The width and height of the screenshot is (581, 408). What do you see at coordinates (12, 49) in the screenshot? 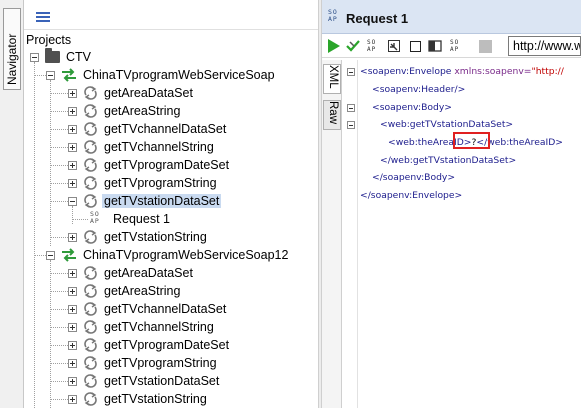
I see `navigator-tab: Navigator` at bounding box center [12, 49].